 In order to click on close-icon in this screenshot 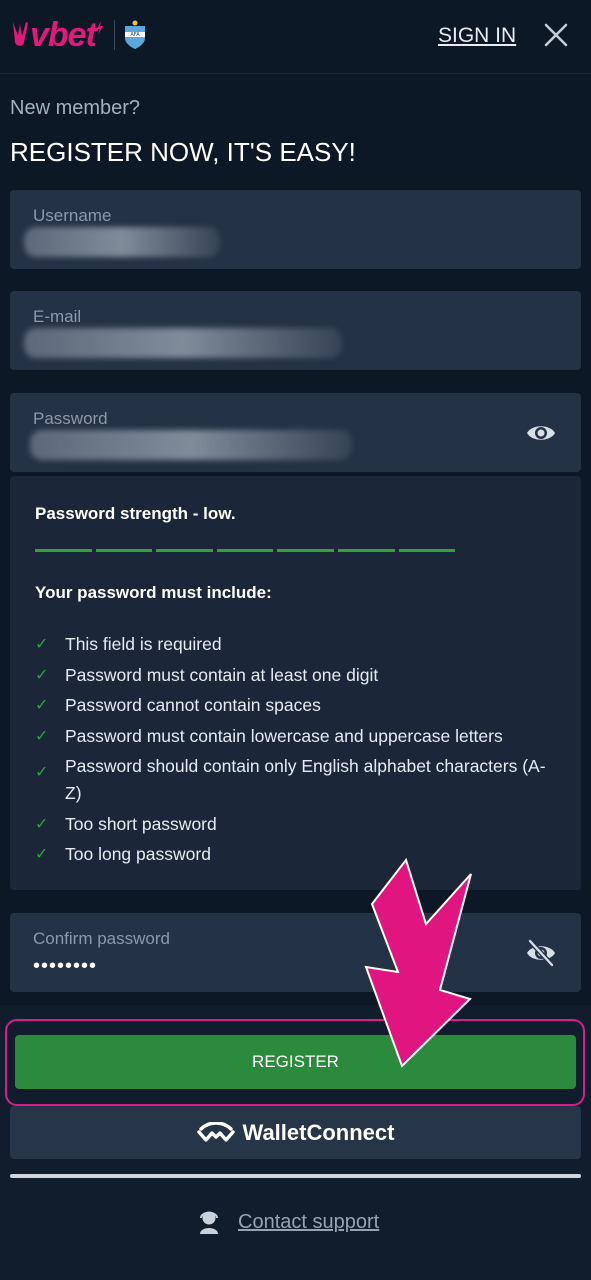, I will do `click(556, 35)`.